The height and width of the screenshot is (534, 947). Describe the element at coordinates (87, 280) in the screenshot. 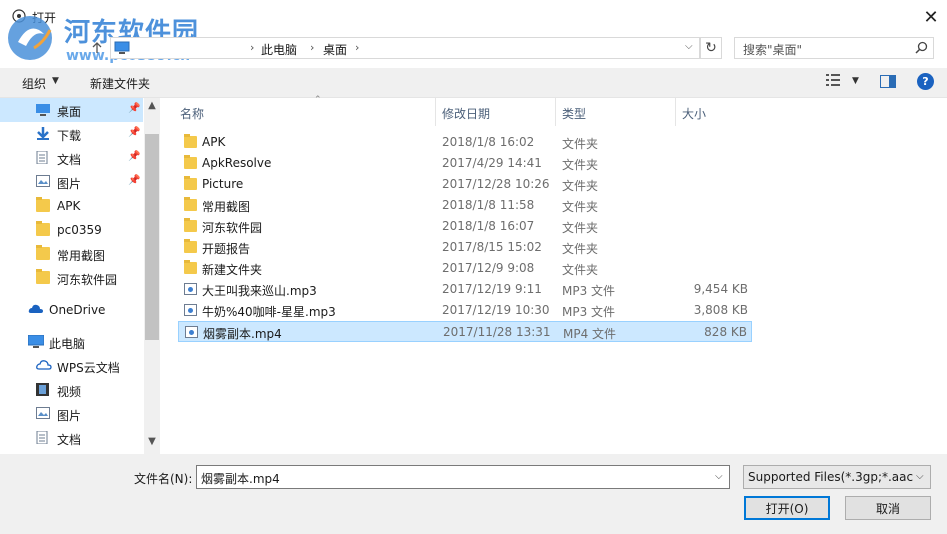

I see `nav-item-label: 河东软件园` at that location.